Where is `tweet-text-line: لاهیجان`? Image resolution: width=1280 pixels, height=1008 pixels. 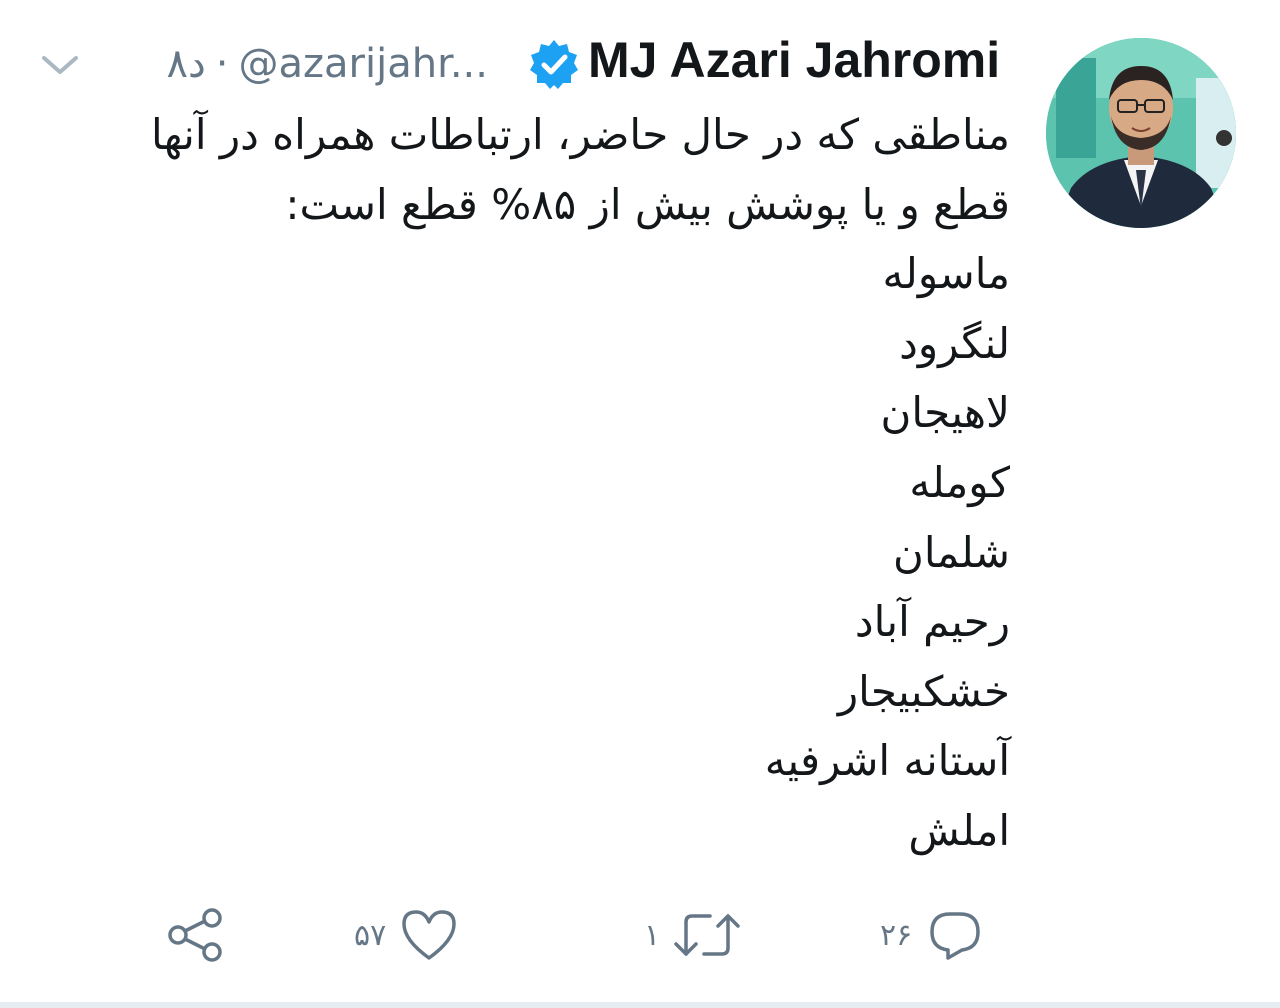 tweet-text-line: لاهیجان is located at coordinates (945, 413).